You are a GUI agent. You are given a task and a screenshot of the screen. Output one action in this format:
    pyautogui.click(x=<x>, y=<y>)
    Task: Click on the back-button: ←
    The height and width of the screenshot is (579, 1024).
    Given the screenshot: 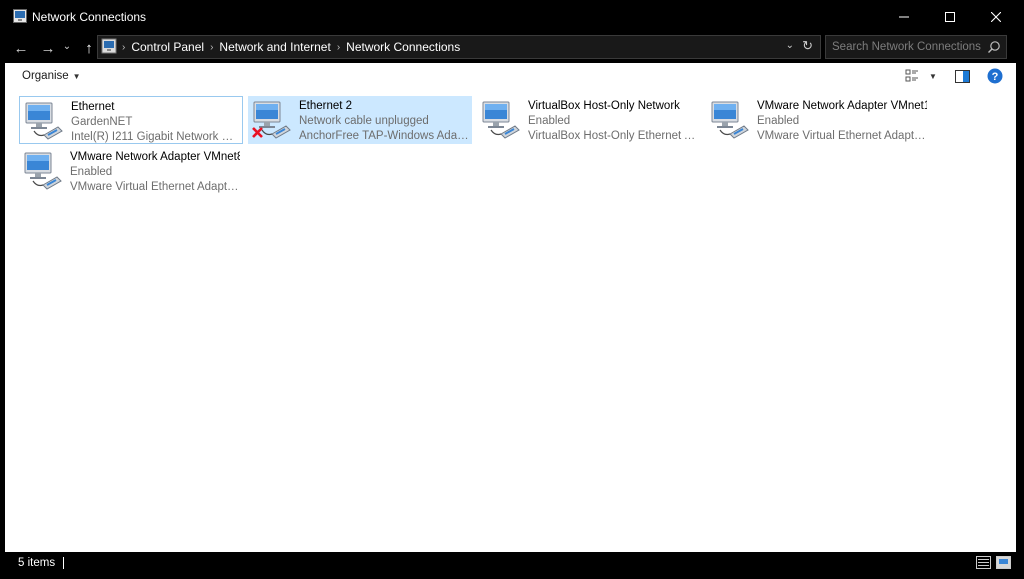 What is the action you would take?
    pyautogui.click(x=21, y=48)
    